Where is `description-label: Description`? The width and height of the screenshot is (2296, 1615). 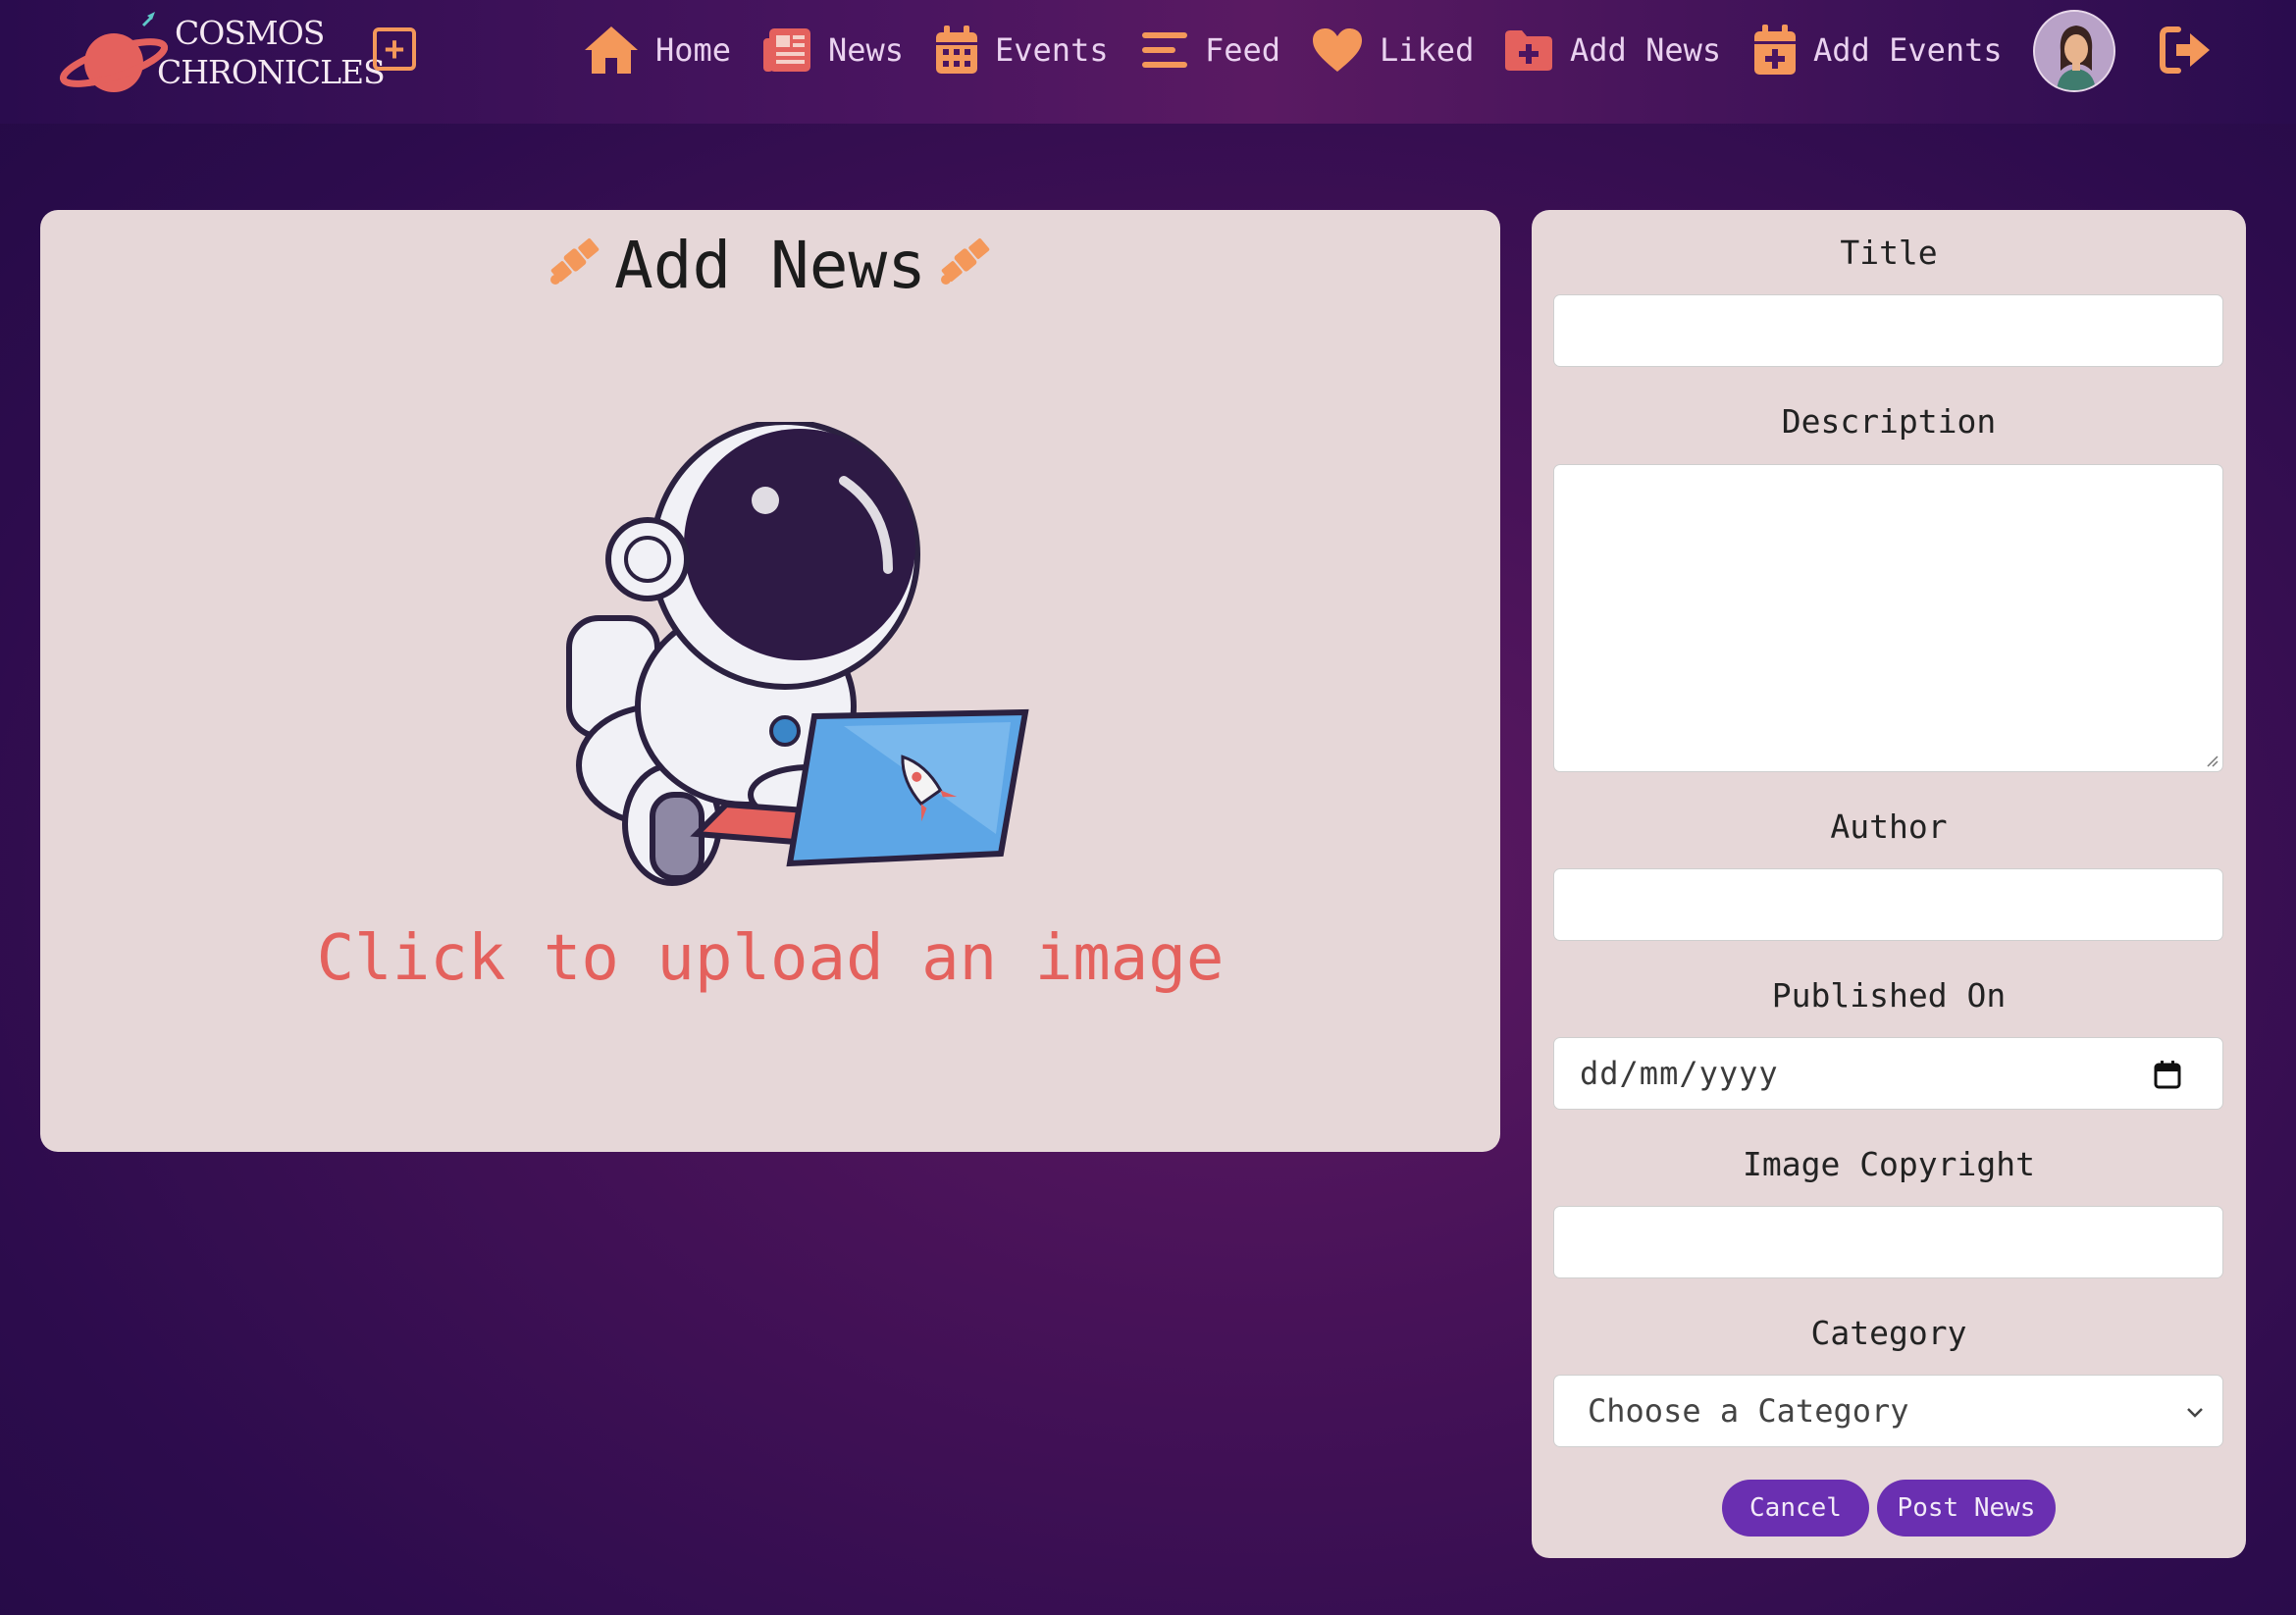
description-label: Description is located at coordinates (1889, 421).